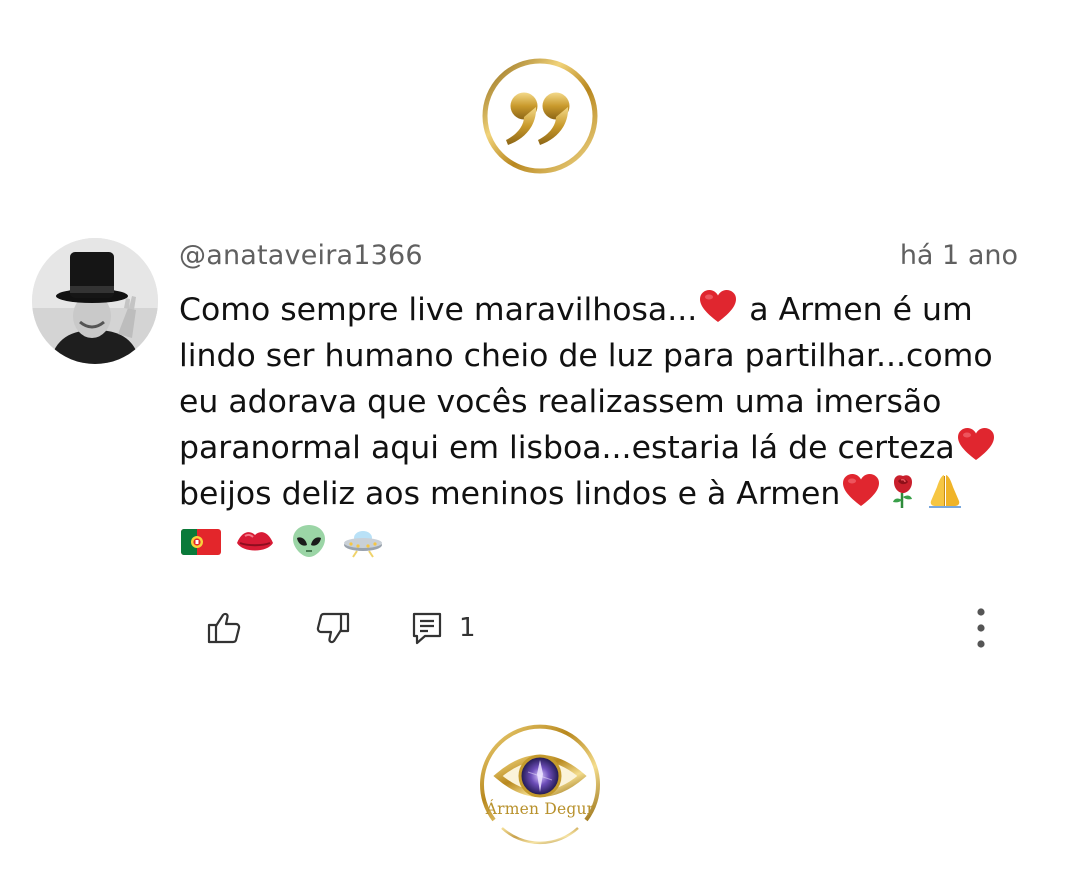 This screenshot has width=1080, height=880. Describe the element at coordinates (427, 628) in the screenshot. I see `comment-reply-icon` at that location.